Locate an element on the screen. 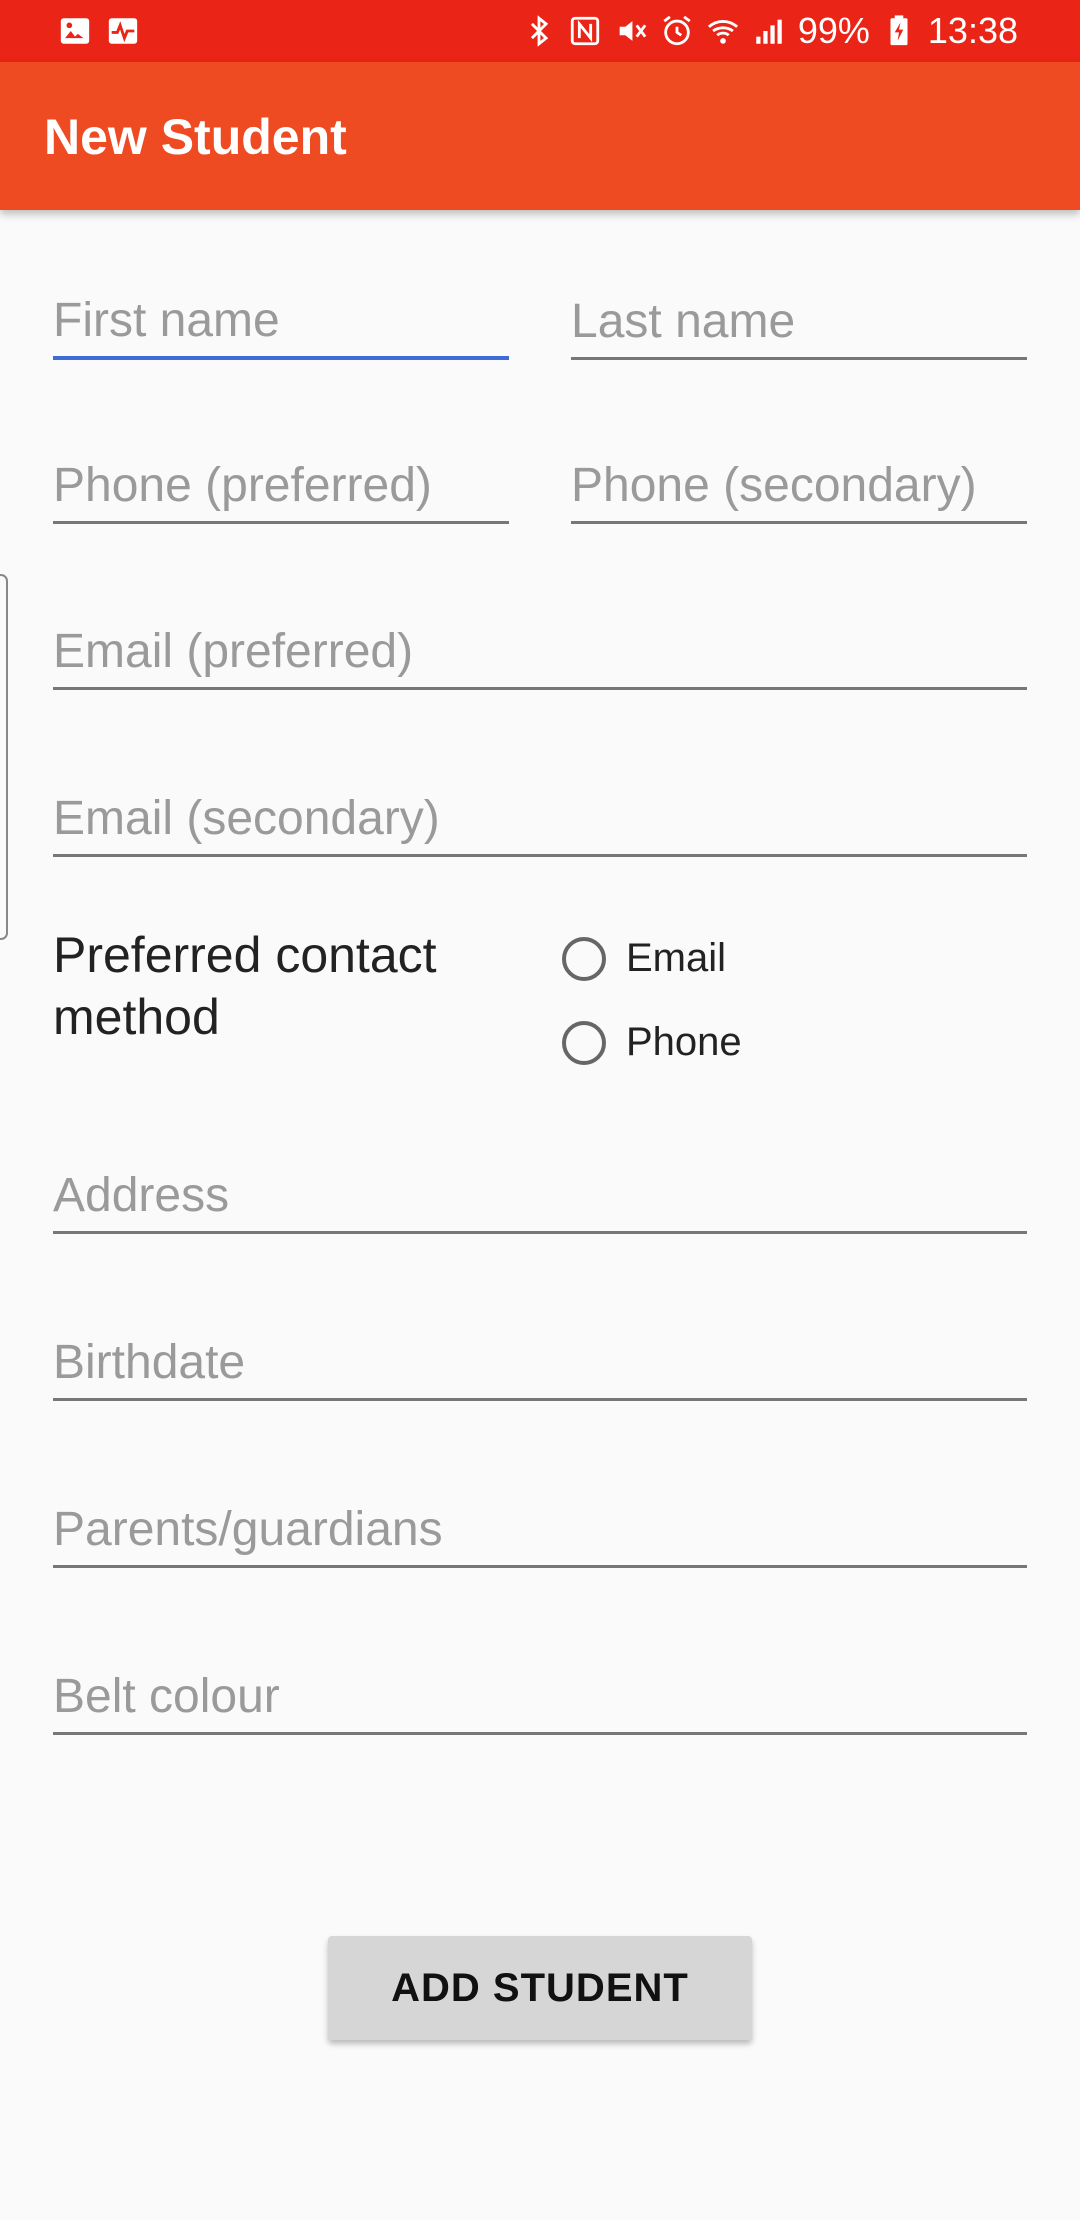  address-field is located at coordinates (540, 1189).